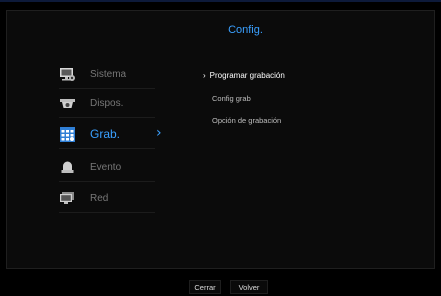 Image resolution: width=441 pixels, height=296 pixels. I want to click on camera-device-icon, so click(67, 103).